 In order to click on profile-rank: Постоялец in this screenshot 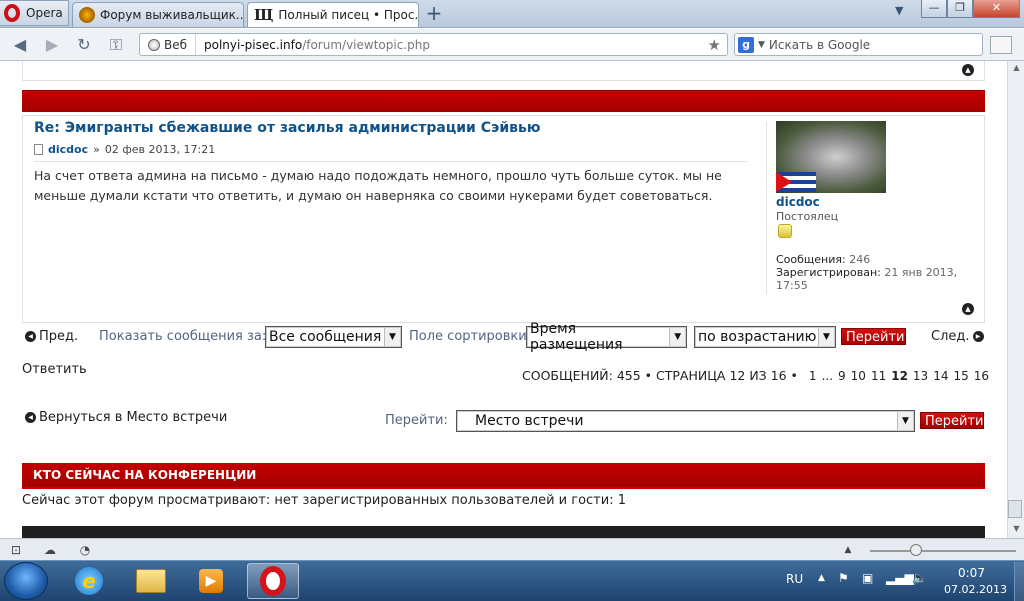, I will do `click(807, 216)`.